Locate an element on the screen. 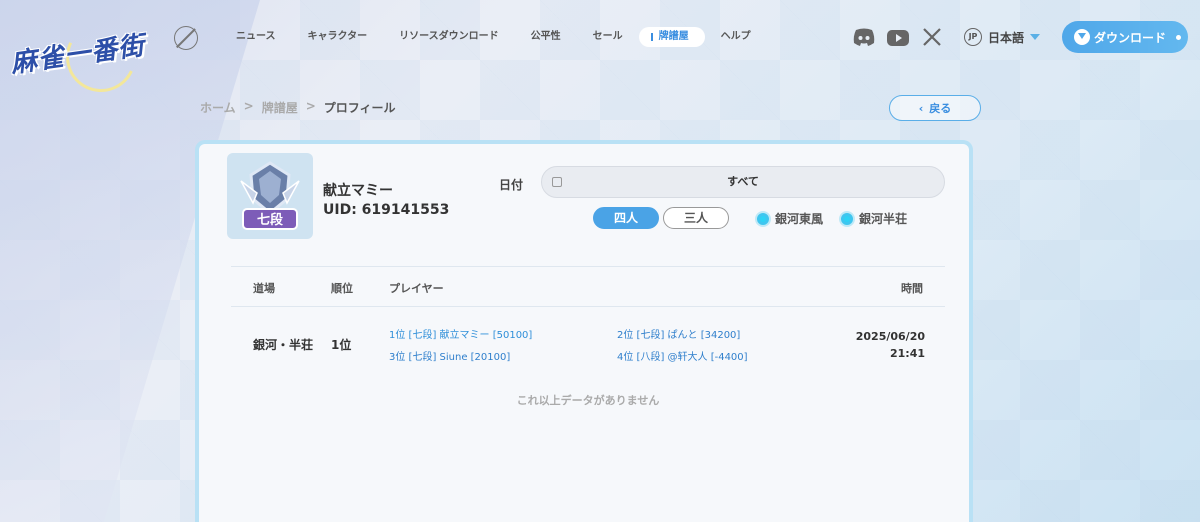 The width and height of the screenshot is (1200, 522). compass-icon is located at coordinates (186, 38).